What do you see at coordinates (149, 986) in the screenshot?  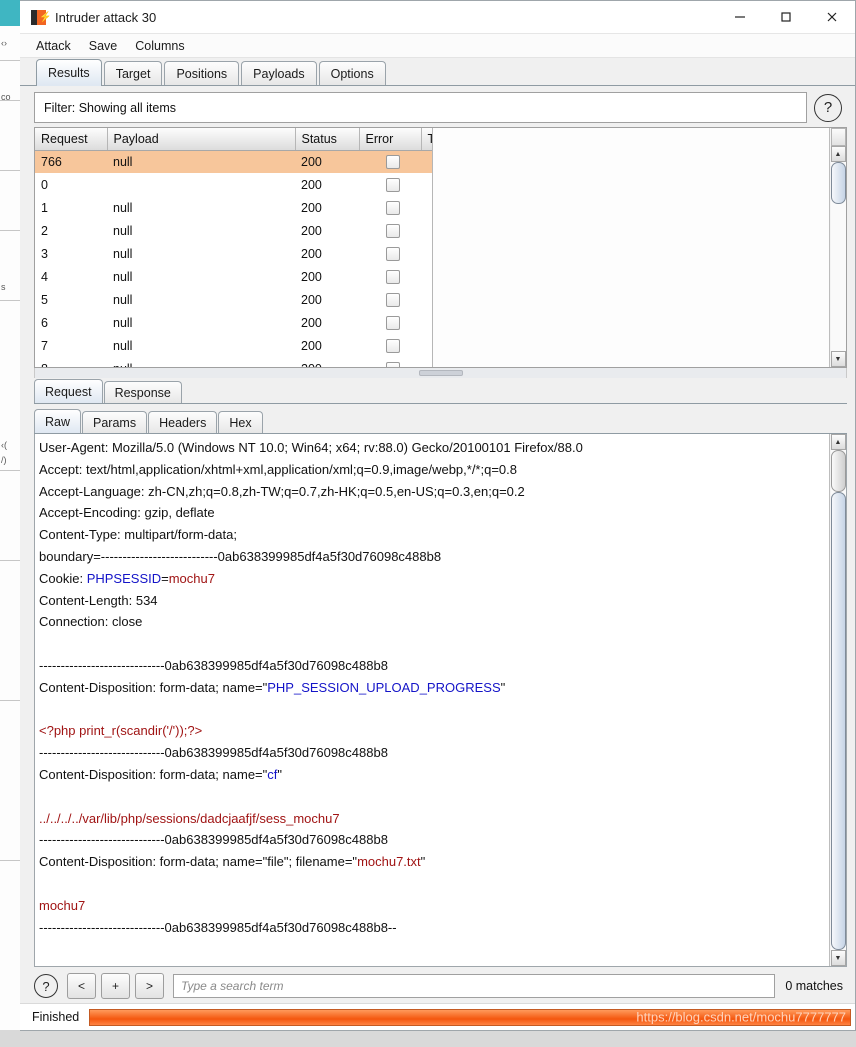 I see `search-next-button: >` at bounding box center [149, 986].